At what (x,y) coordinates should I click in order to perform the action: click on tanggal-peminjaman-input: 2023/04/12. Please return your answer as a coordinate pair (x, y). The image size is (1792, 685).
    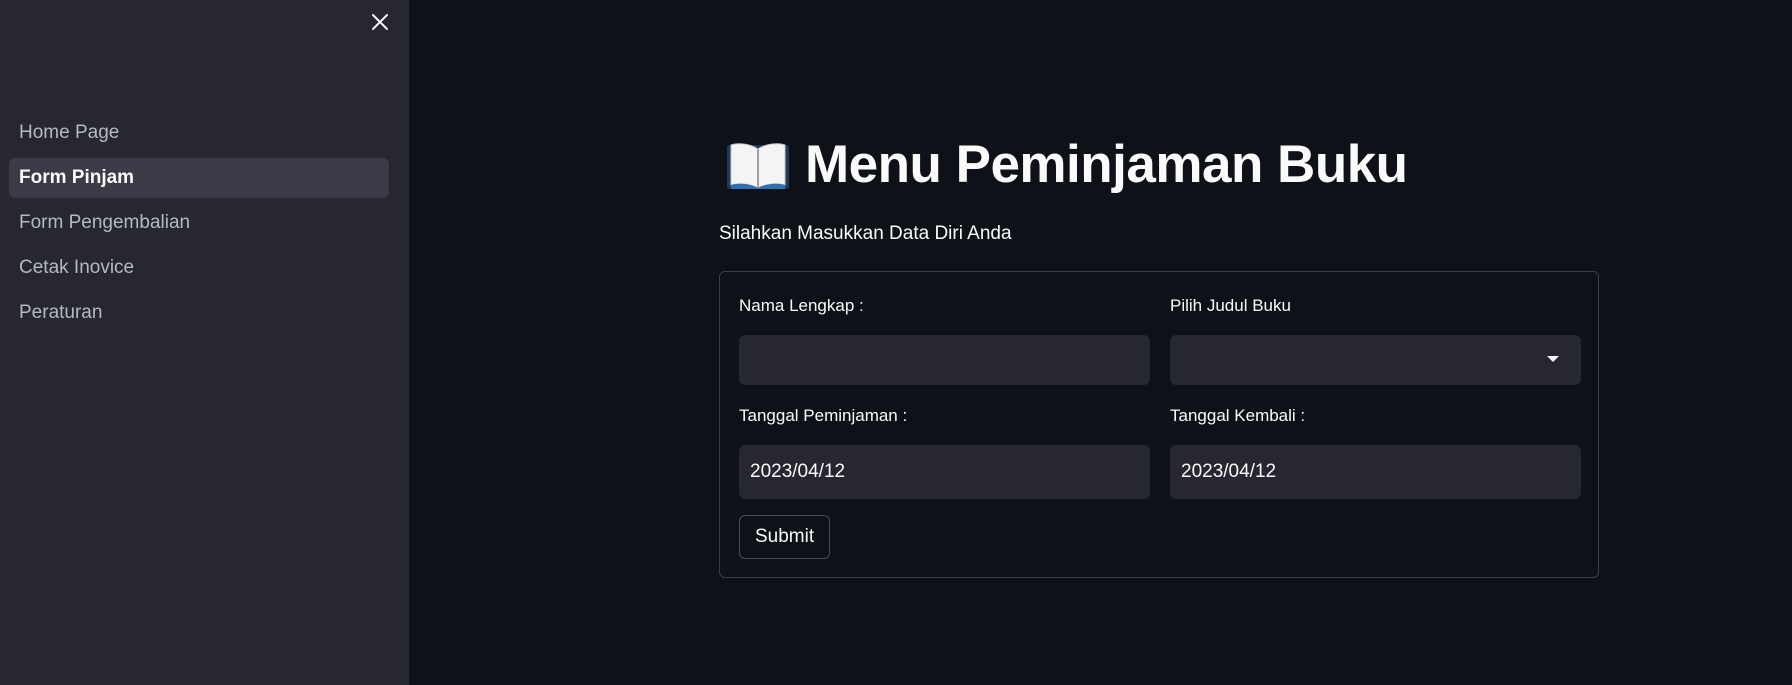
    Looking at the image, I should click on (944, 472).